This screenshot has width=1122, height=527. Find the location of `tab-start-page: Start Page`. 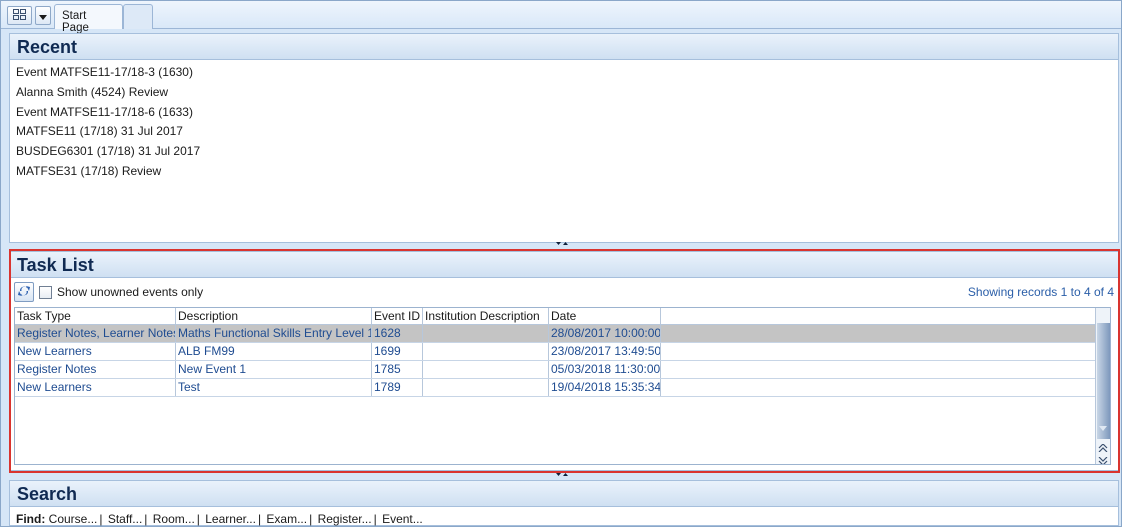

tab-start-page: Start Page is located at coordinates (88, 19).